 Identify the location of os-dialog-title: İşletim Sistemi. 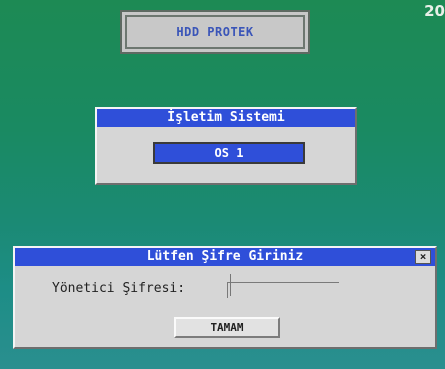
(226, 118).